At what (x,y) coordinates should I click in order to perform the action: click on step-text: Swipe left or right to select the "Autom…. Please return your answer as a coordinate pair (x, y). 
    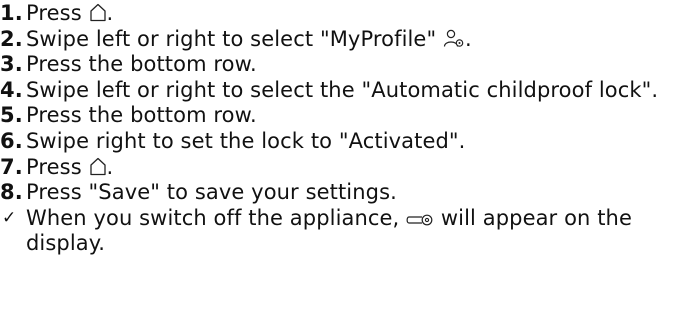
    Looking at the image, I should click on (342, 89).